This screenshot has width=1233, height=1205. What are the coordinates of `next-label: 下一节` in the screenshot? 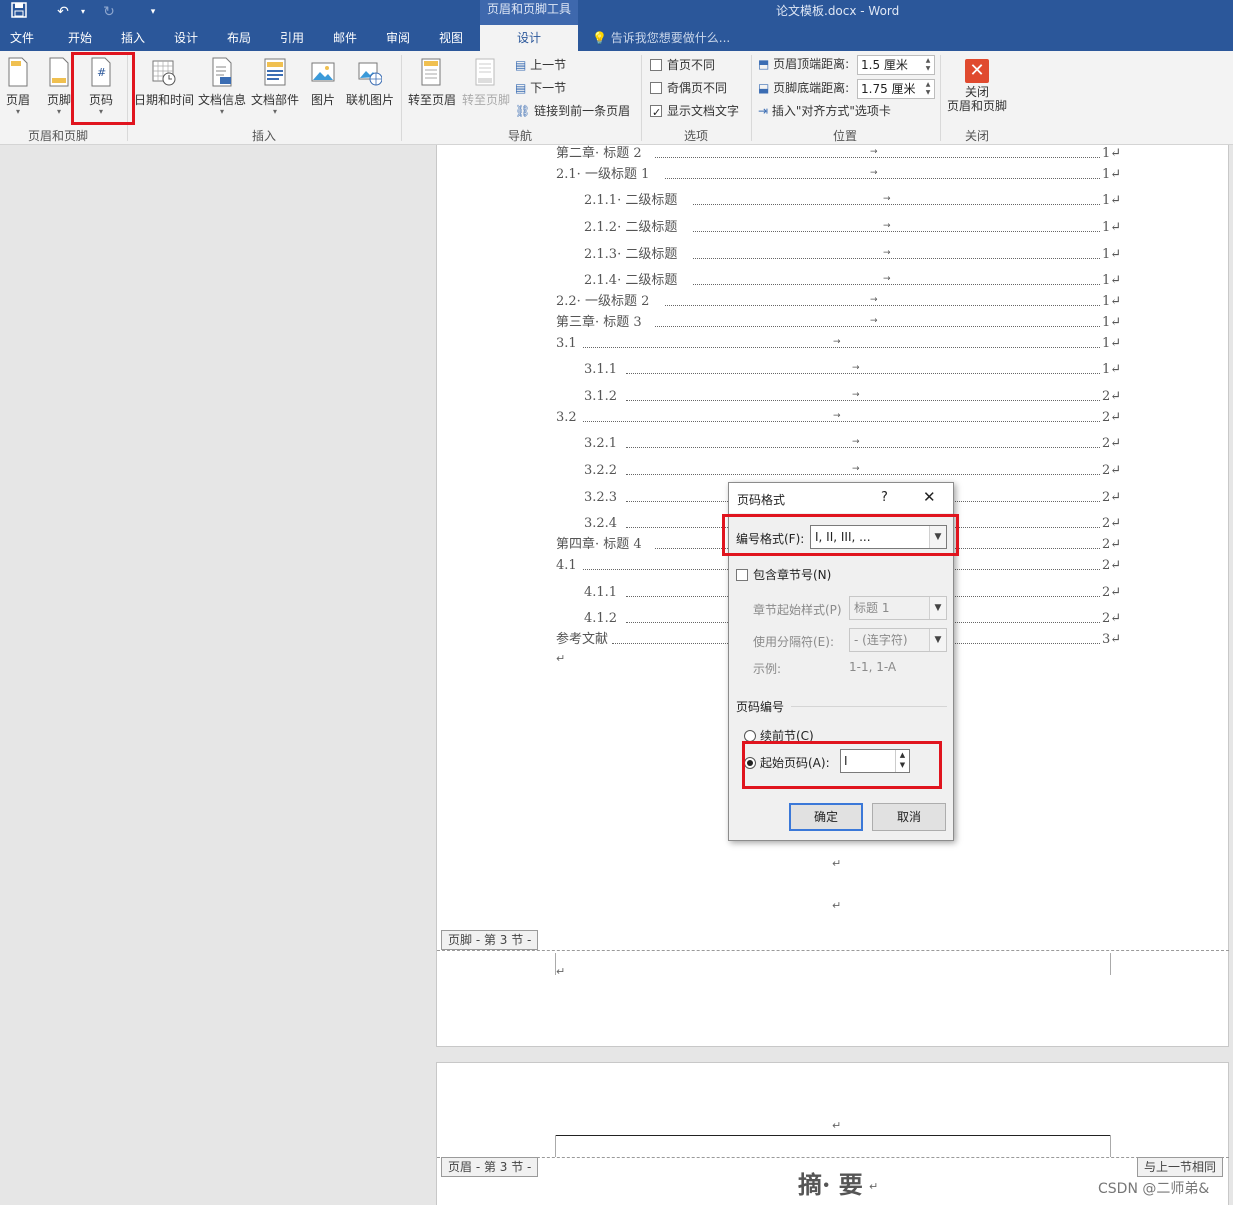 It's located at (548, 88).